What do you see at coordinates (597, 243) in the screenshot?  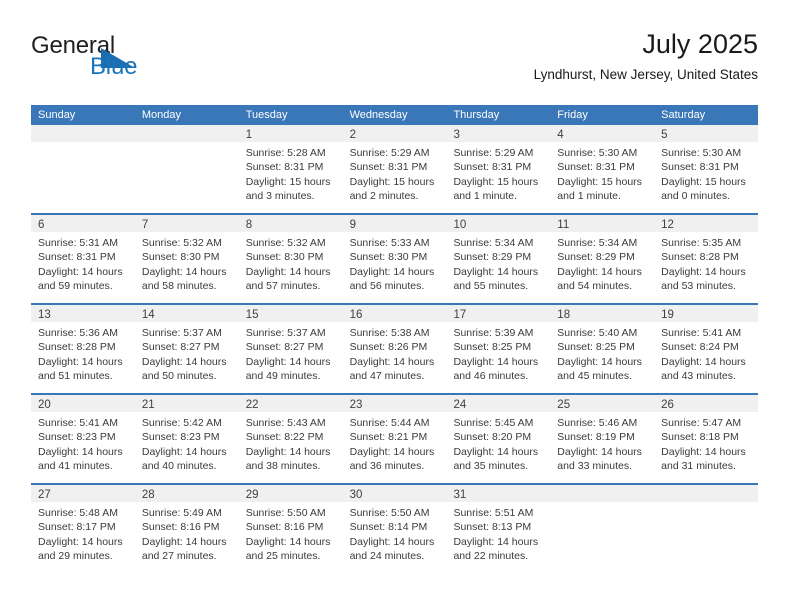 I see `sunrise-text: Sunrise: 5:34 AM` at bounding box center [597, 243].